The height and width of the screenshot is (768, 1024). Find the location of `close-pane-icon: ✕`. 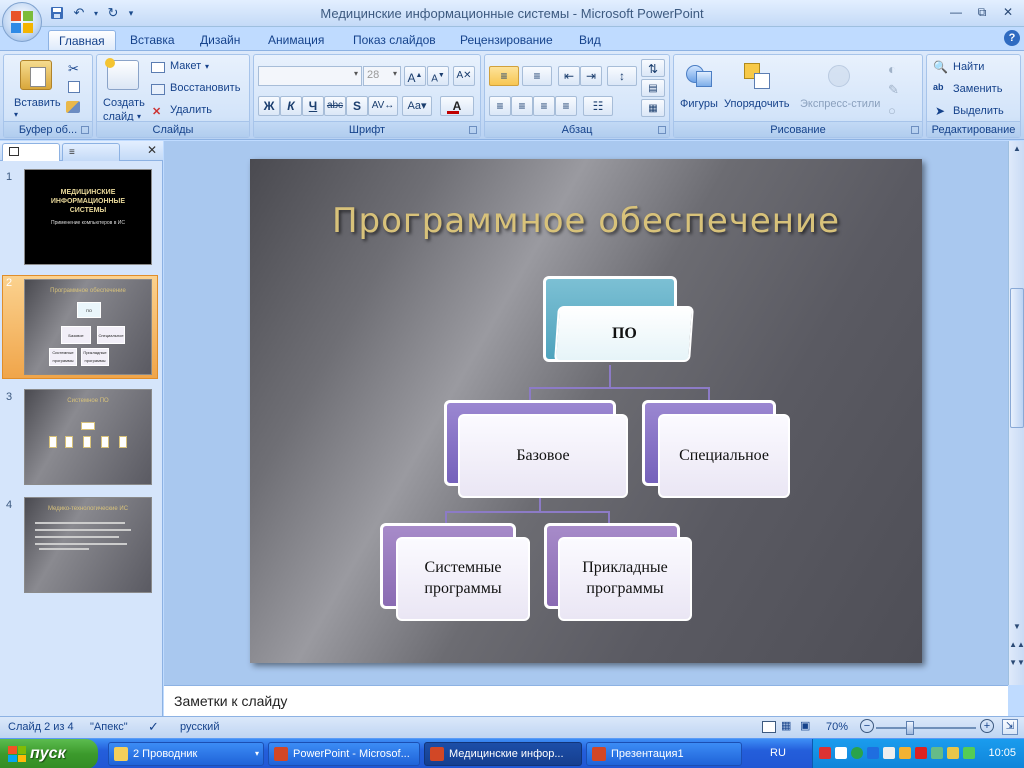

close-pane-icon: ✕ is located at coordinates (152, 150).